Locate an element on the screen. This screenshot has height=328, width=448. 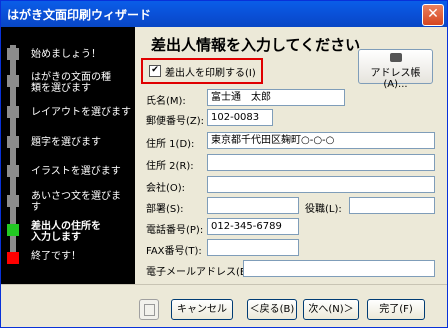
step-card-type-line2: 類を選びます is located at coordinates (61, 88).